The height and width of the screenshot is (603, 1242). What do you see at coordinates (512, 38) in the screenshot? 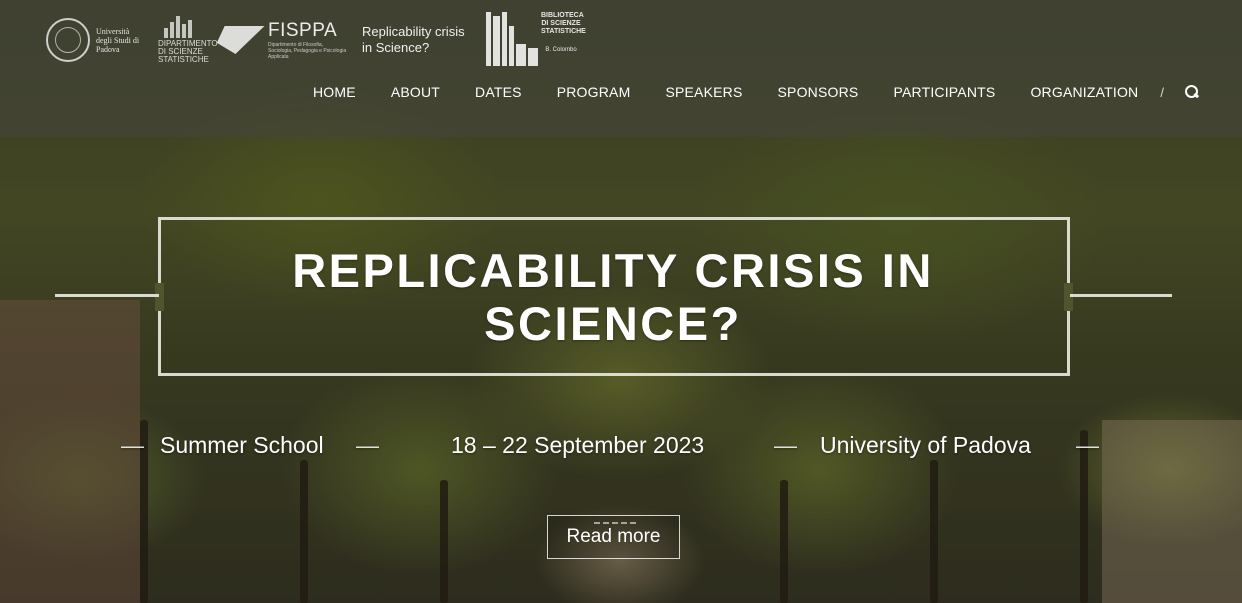
I see `books-icon` at bounding box center [512, 38].